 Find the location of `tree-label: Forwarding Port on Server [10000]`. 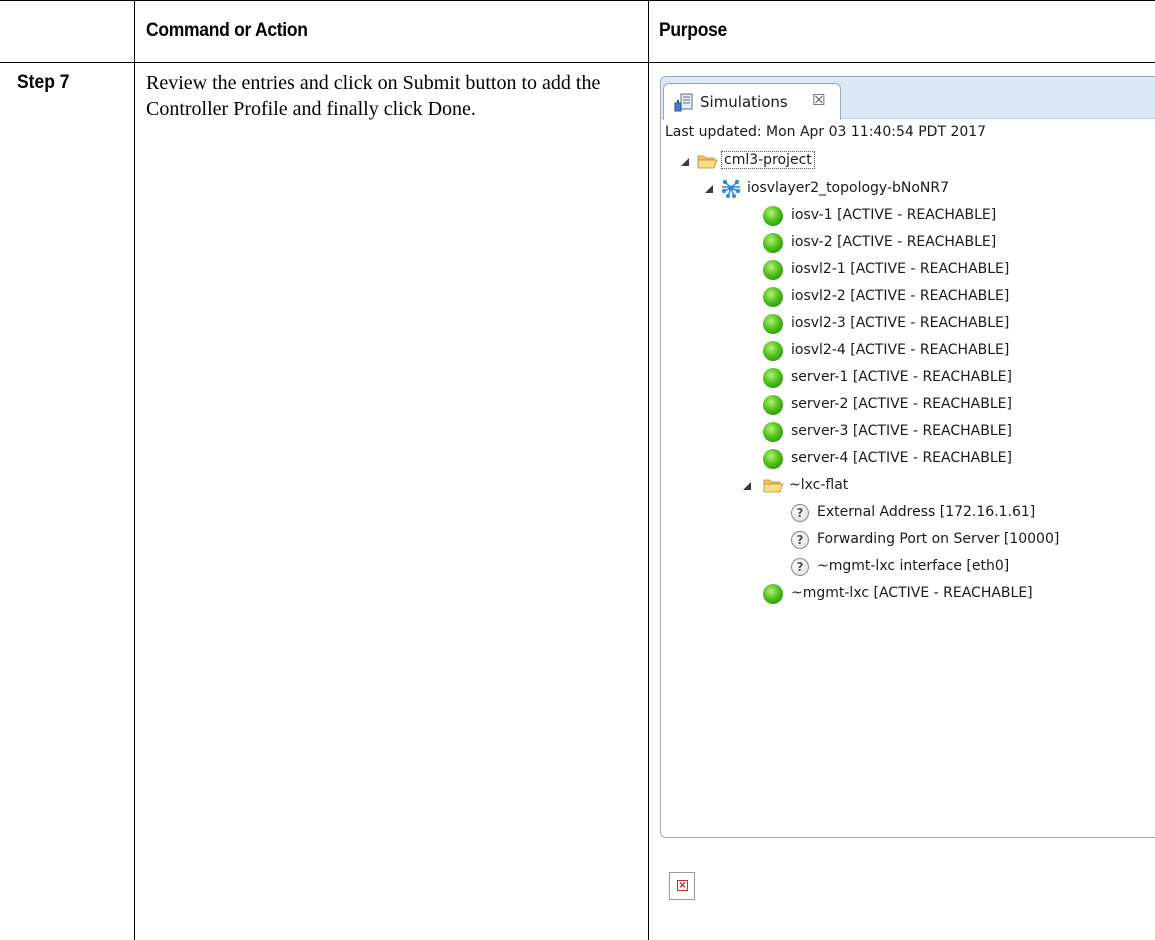

tree-label: Forwarding Port on Server [10000] is located at coordinates (938, 539).